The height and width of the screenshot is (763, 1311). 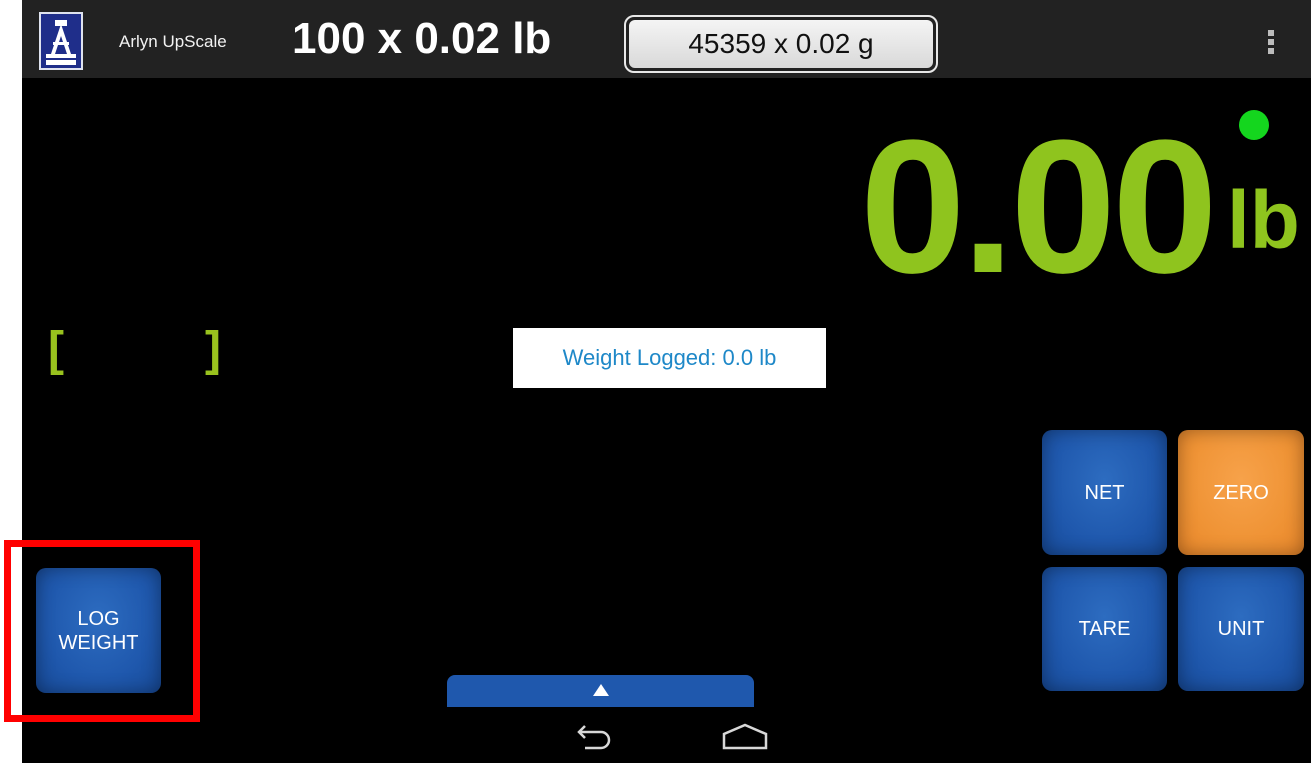 What do you see at coordinates (1104, 492) in the screenshot?
I see `net-button: NET` at bounding box center [1104, 492].